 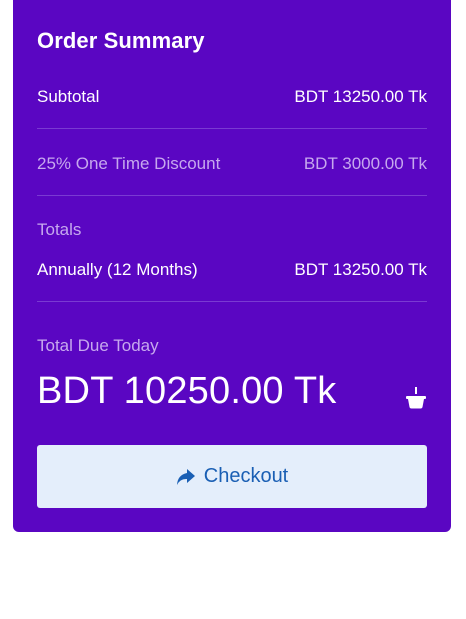 I want to click on subtotal-label: Subtotal, so click(x=68, y=96).